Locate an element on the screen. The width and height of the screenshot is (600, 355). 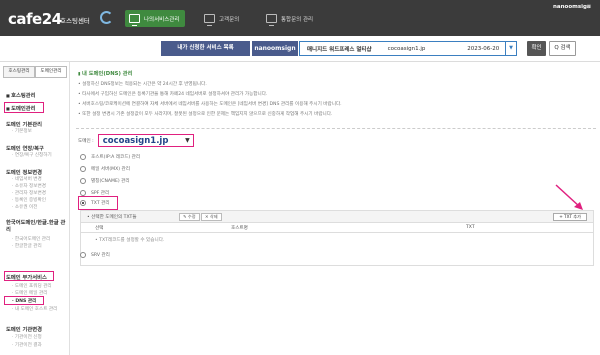
txt-panel-title: 선택한 도메인의 TXT들 is located at coordinates (111, 217).